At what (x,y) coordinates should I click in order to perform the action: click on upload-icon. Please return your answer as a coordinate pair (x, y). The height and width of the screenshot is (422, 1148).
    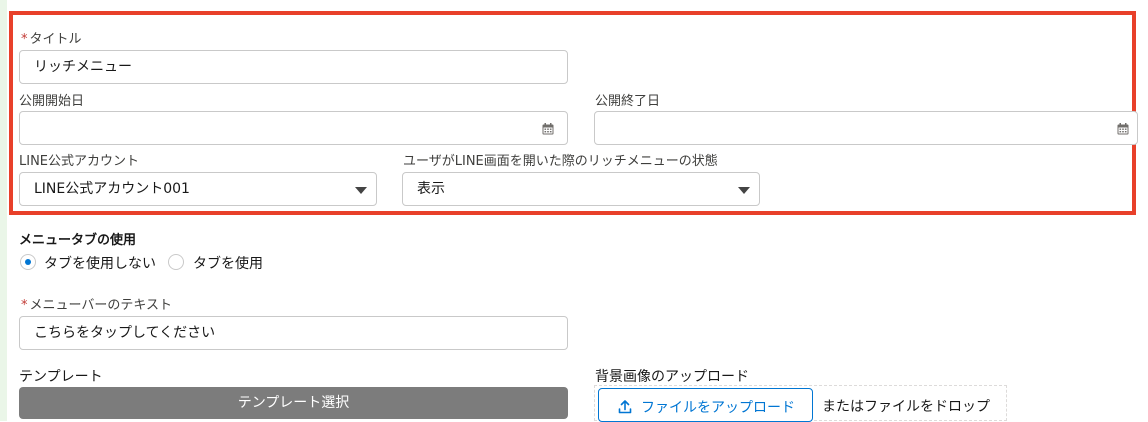
    Looking at the image, I should click on (625, 407).